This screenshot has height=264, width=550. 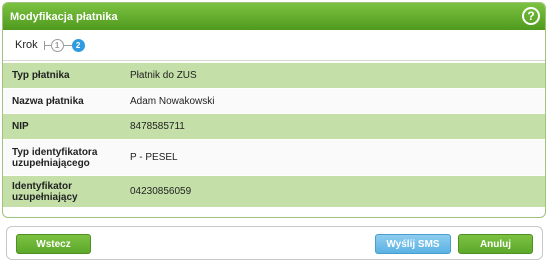 I want to click on send-sms-button: Wyślij SMS, so click(x=413, y=244).